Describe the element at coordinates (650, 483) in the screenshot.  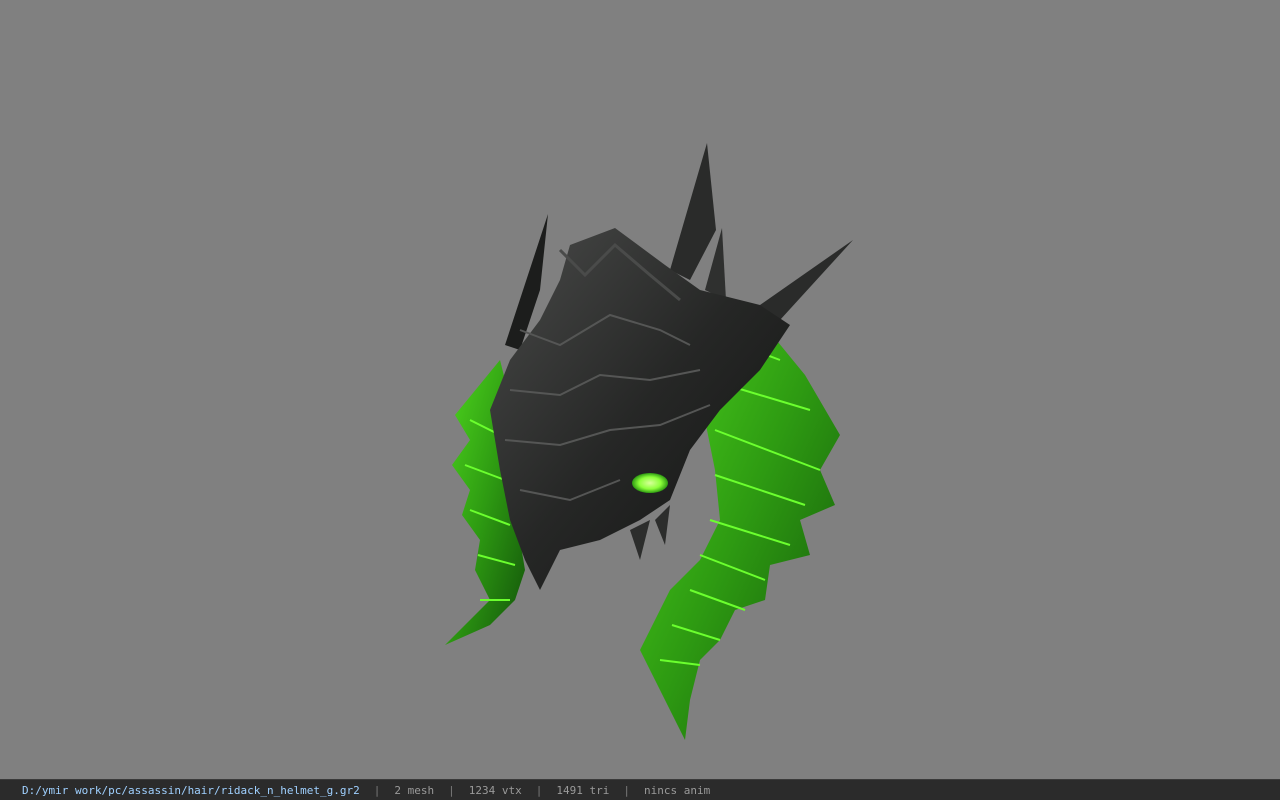
I see `helmet-eye-glow` at that location.